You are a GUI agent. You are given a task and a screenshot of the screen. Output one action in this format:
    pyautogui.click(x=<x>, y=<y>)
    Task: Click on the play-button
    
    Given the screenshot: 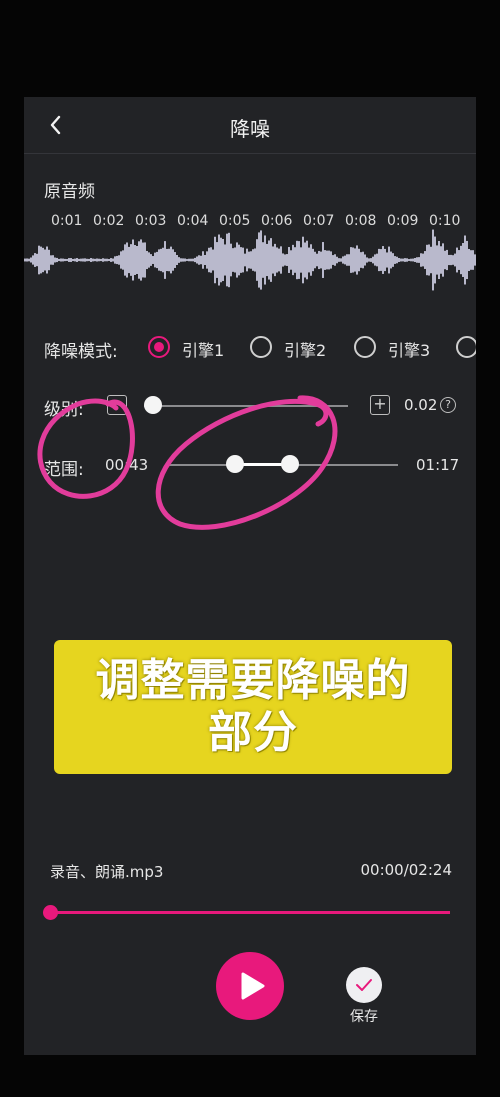 What is the action you would take?
    pyautogui.click(x=250, y=986)
    